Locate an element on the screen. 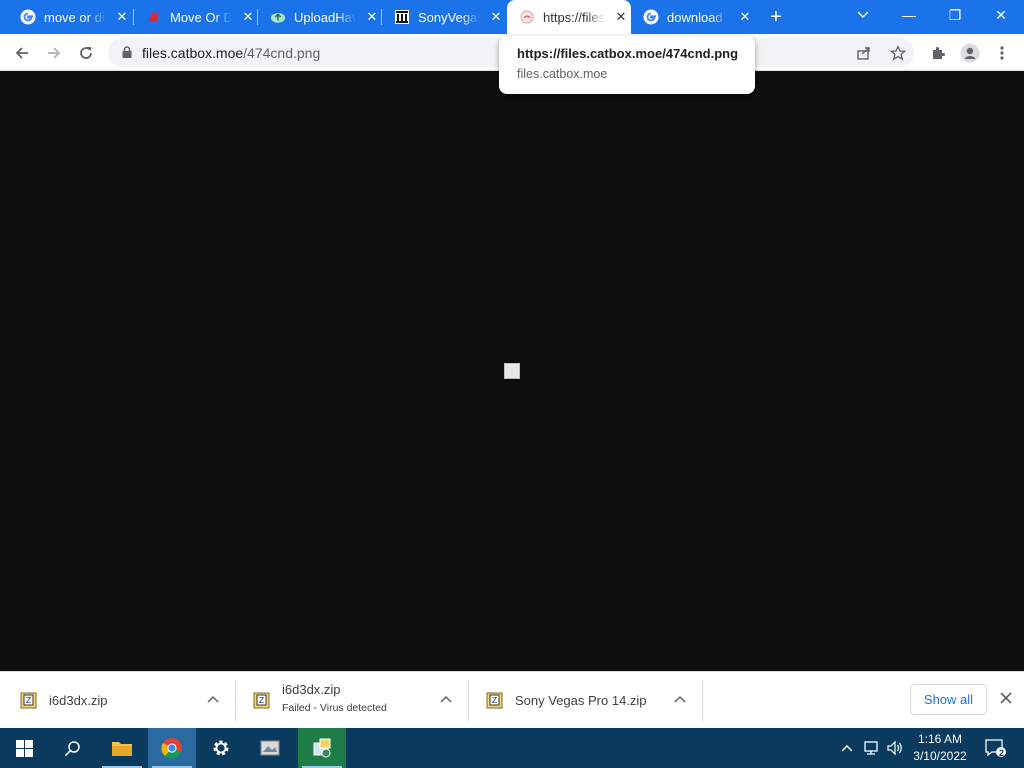 The height and width of the screenshot is (768, 1024). url-path: /474cnd.png is located at coordinates (282, 53).